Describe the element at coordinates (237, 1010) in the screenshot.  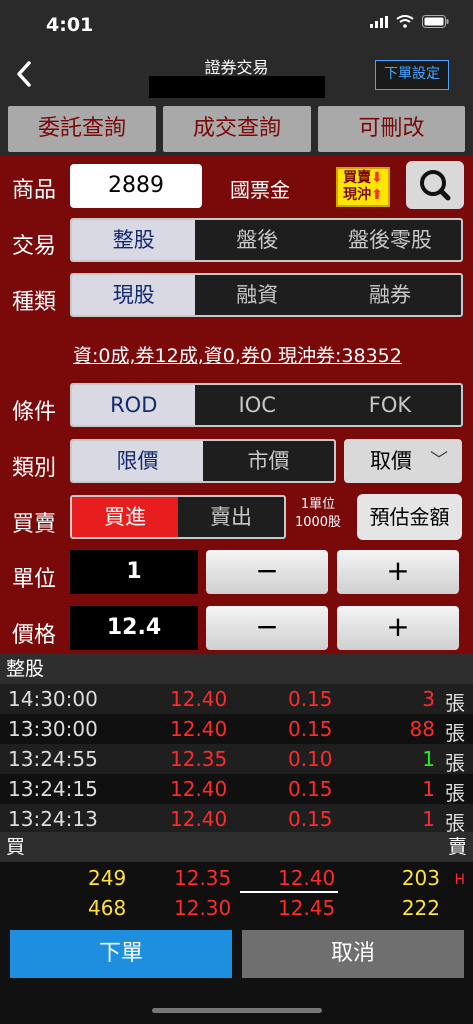
I see `home-indicator` at that location.